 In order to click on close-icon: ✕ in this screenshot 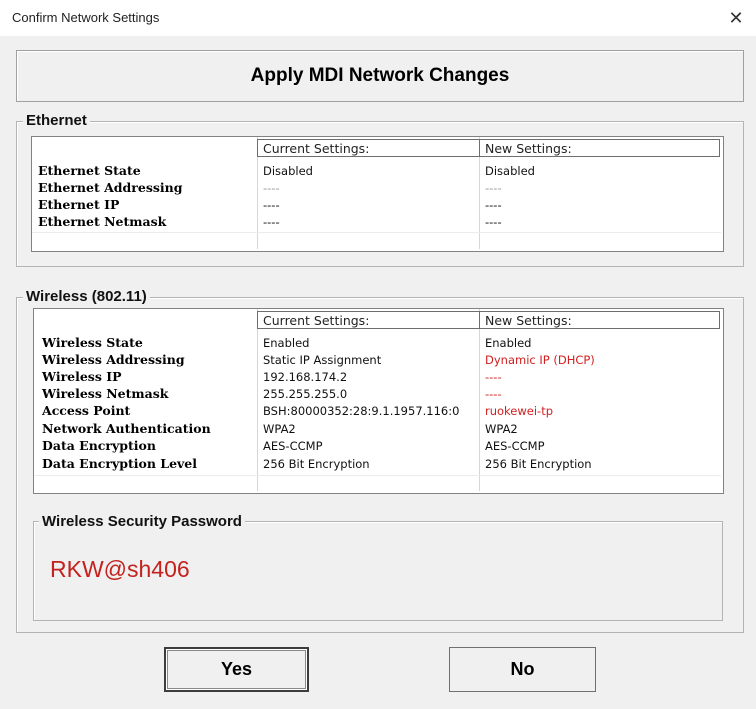, I will do `click(736, 18)`.